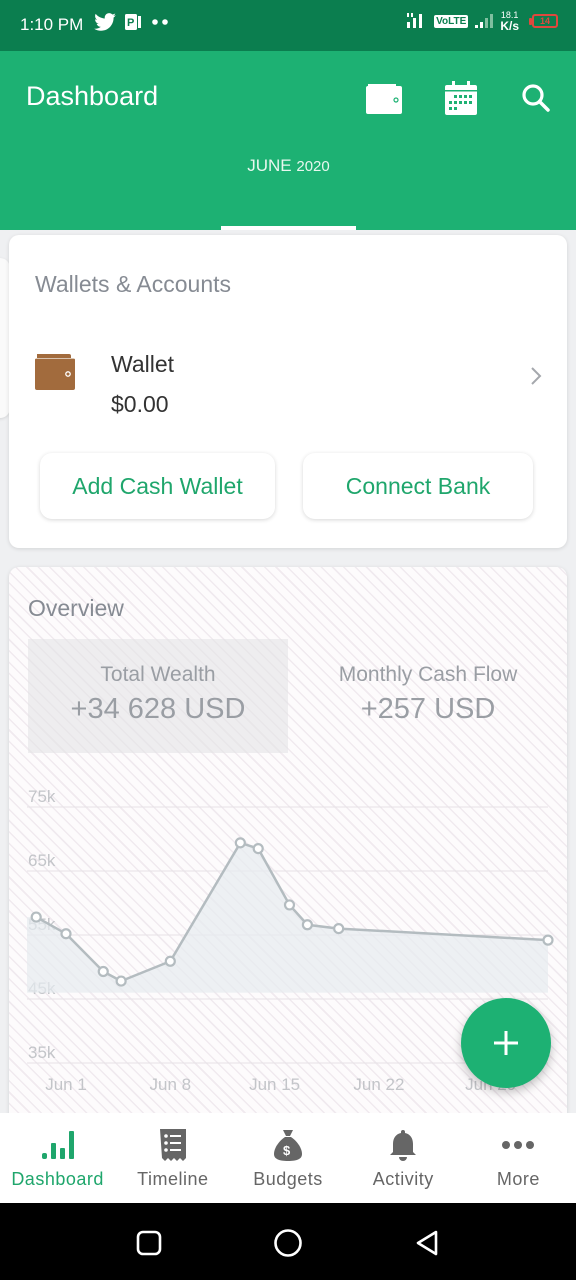 The image size is (576, 1280). I want to click on search-icon, so click(536, 98).